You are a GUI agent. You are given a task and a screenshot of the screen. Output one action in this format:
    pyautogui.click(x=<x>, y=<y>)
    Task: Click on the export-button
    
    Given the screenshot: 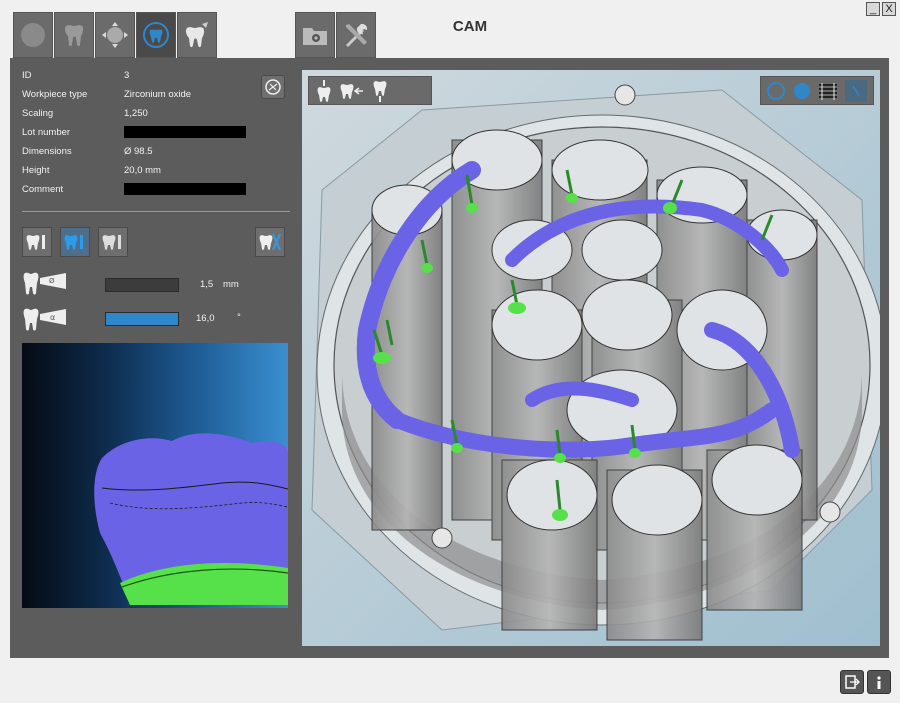 What is the action you would take?
    pyautogui.click(x=852, y=682)
    